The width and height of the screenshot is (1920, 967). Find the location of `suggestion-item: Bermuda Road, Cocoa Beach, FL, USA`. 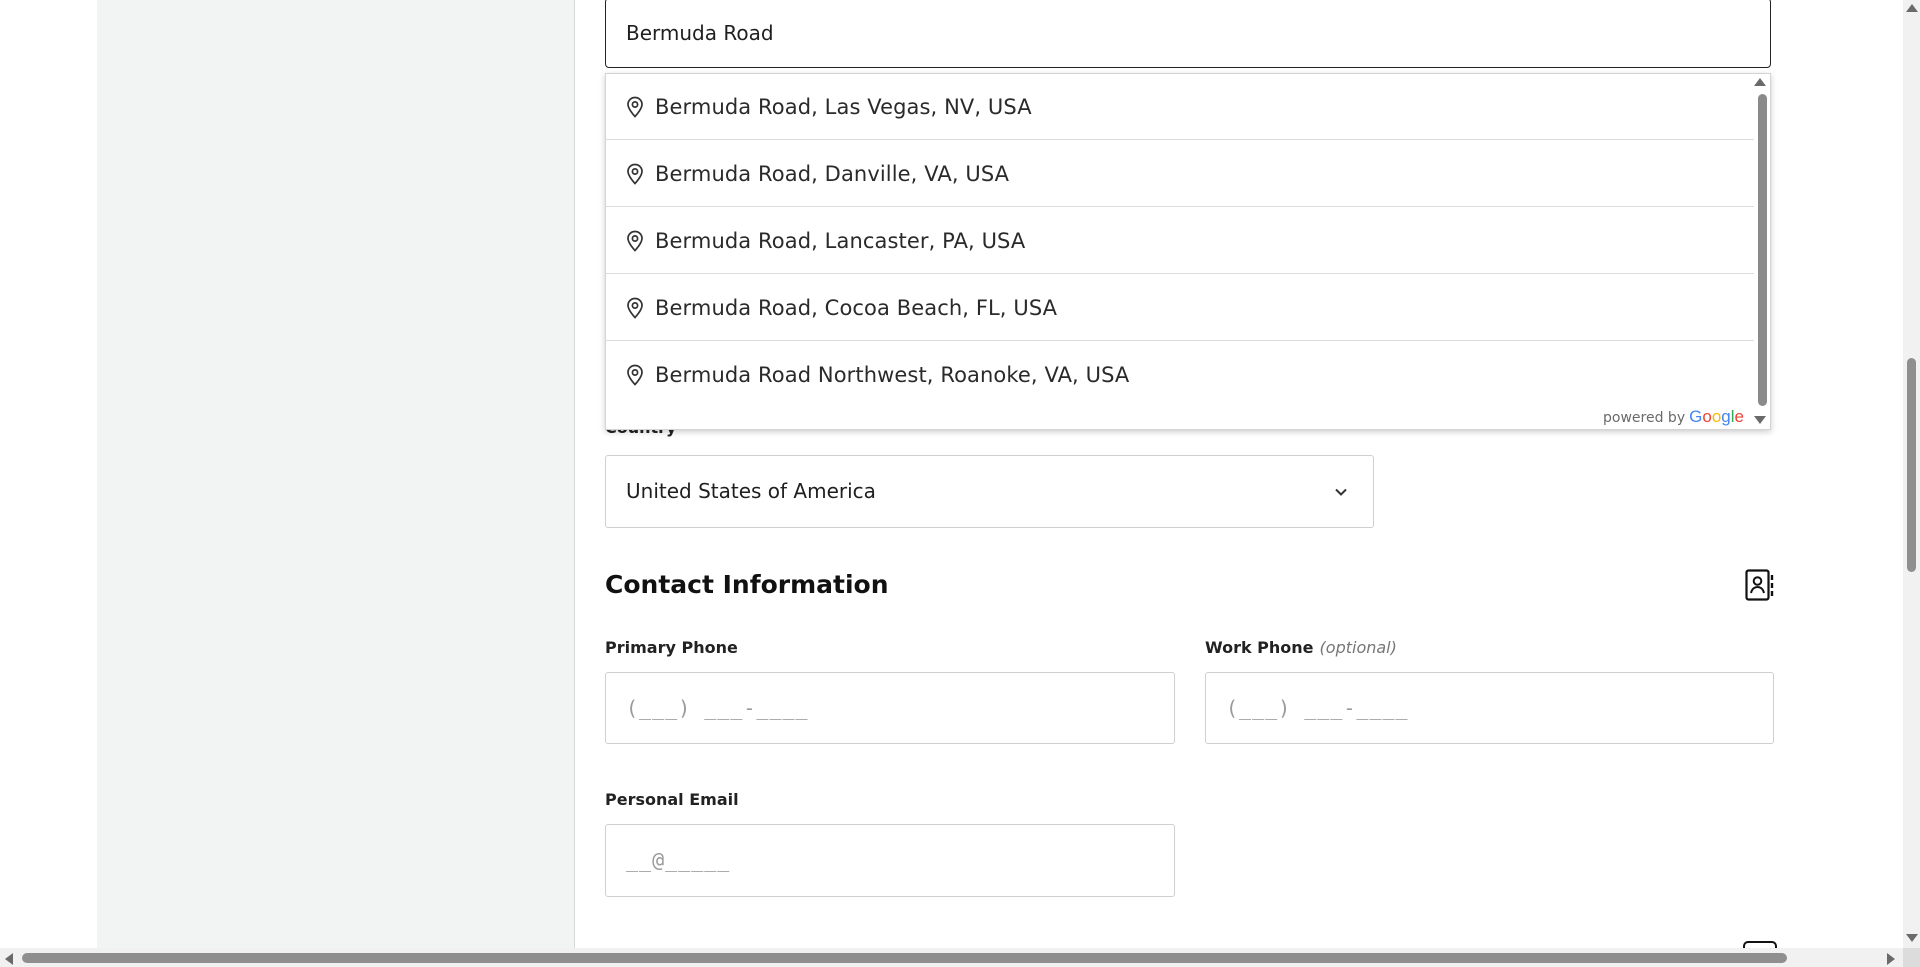

suggestion-item: Bermuda Road, Cocoa Beach, FL, USA is located at coordinates (1181, 308).